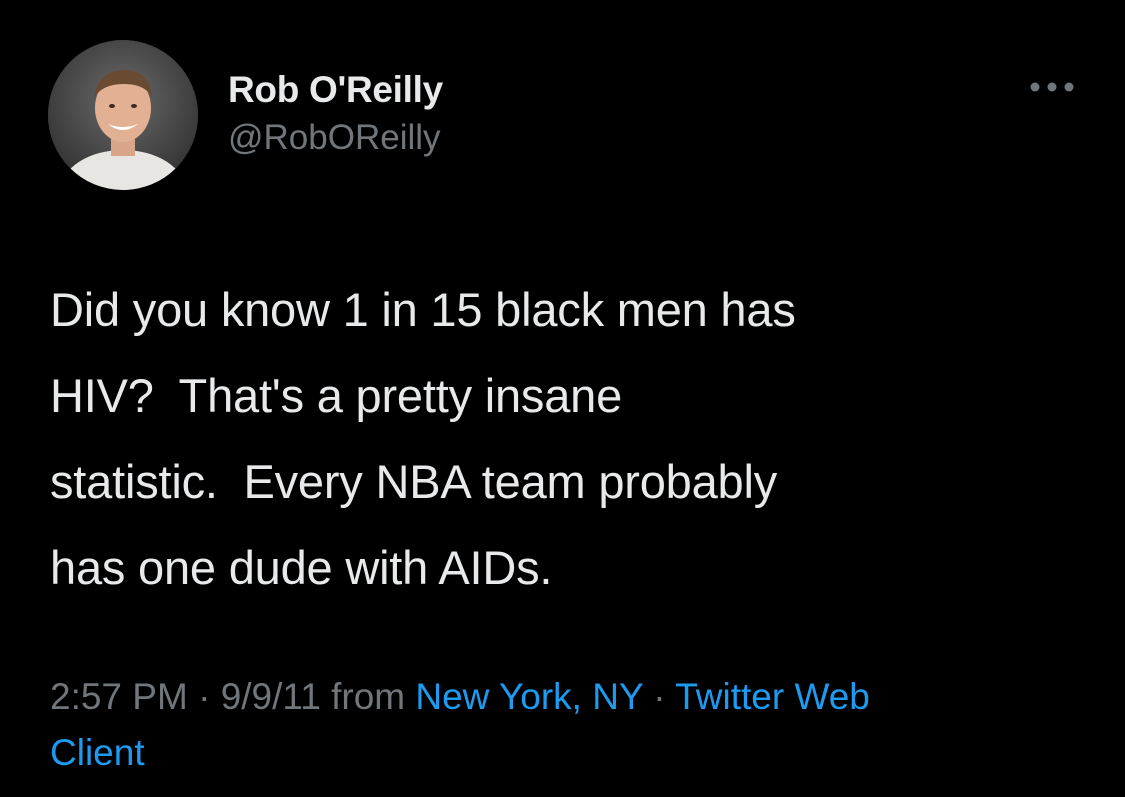 Image resolution: width=1125 pixels, height=797 pixels. I want to click on more-horizontal-icon, so click(1052, 87).